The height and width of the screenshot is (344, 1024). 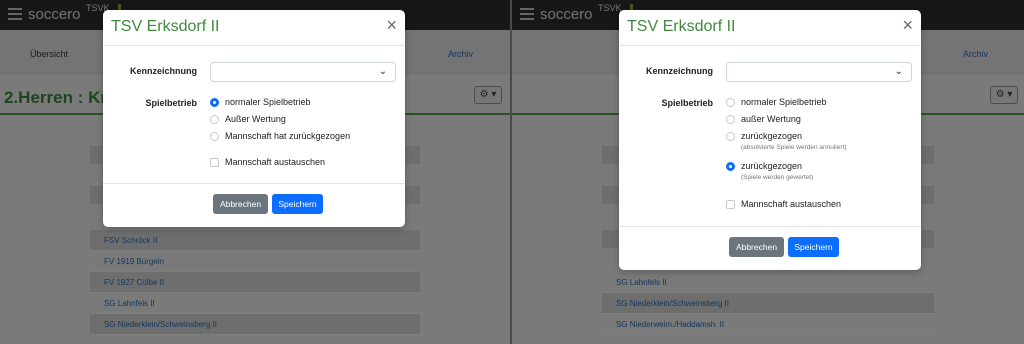 I want to click on radio-ausser-wertung: Außer Wertung, so click(x=248, y=119).